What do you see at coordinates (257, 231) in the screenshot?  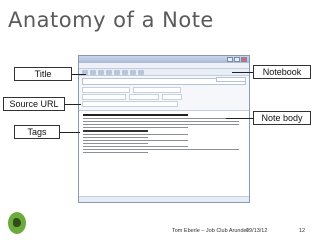 I see `footer-date: 09/13/12` at bounding box center [257, 231].